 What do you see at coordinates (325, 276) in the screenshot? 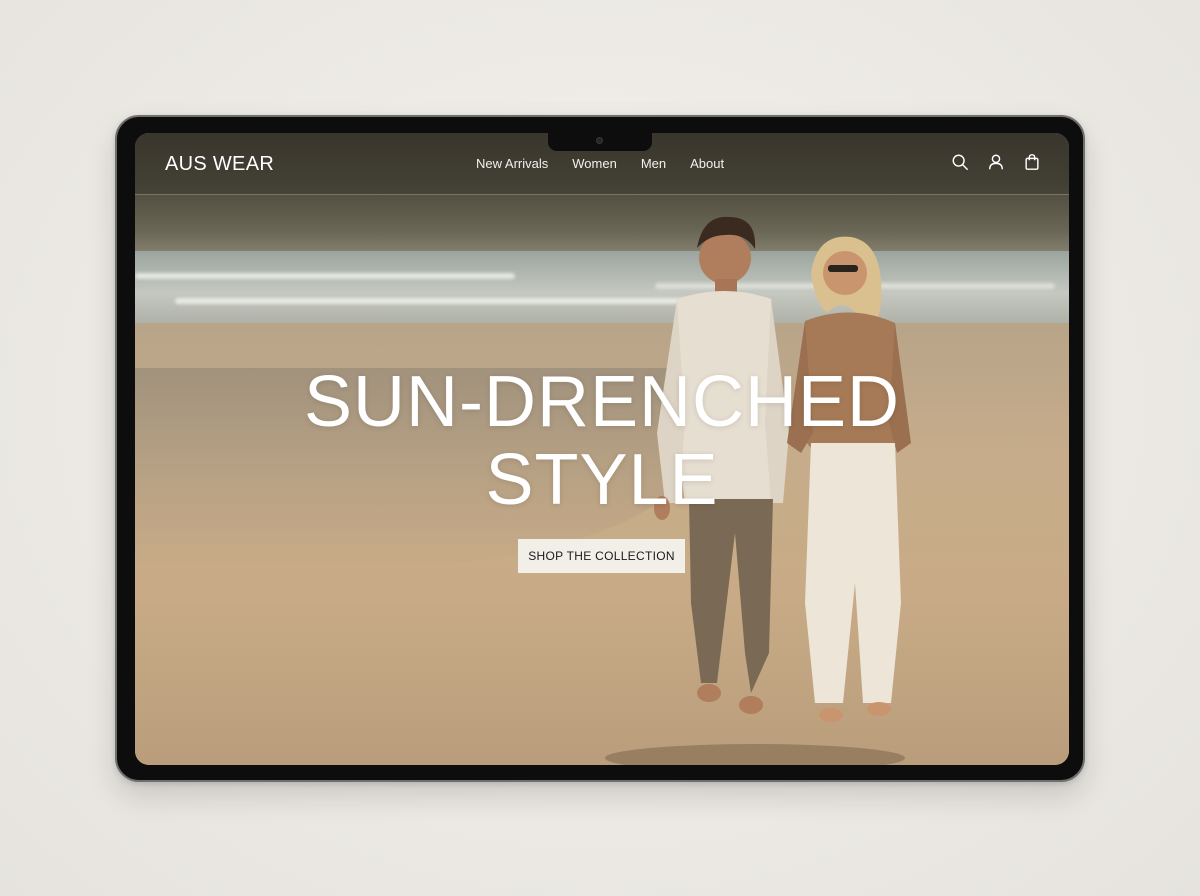
I see `wave-foam` at bounding box center [325, 276].